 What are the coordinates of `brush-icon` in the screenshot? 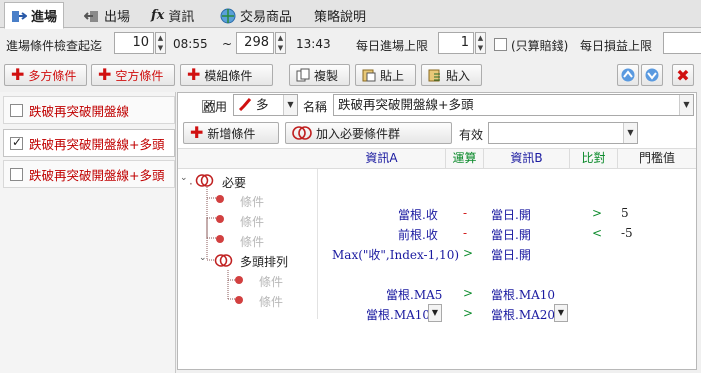 It's located at (245, 105).